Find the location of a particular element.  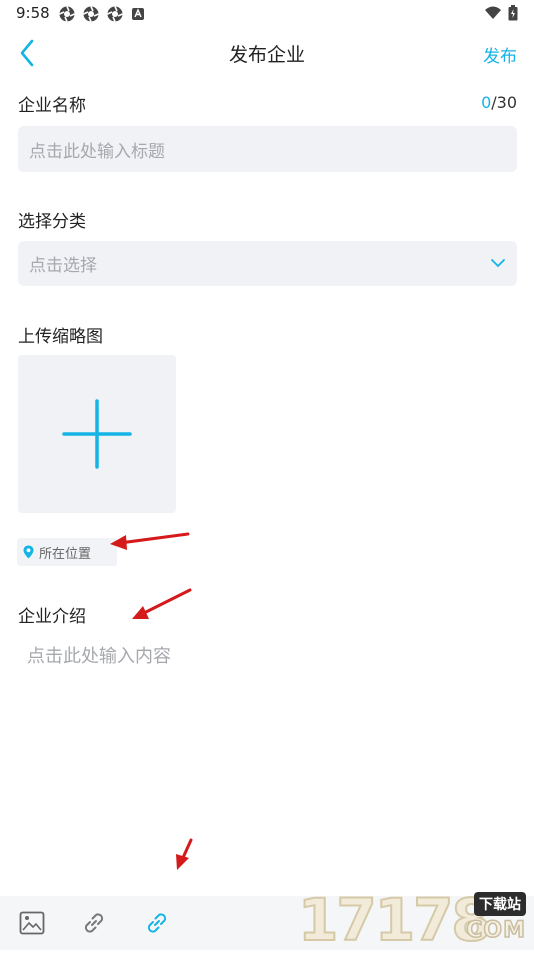

image-icon is located at coordinates (32, 923).